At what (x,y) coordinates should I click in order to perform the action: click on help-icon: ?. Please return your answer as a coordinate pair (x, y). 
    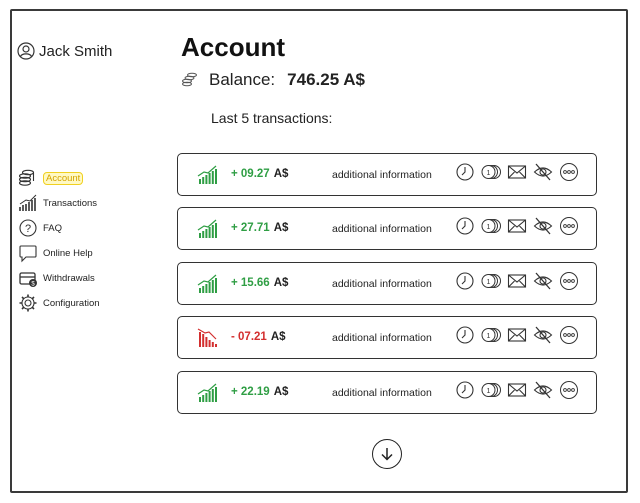
    Looking at the image, I should click on (28, 228).